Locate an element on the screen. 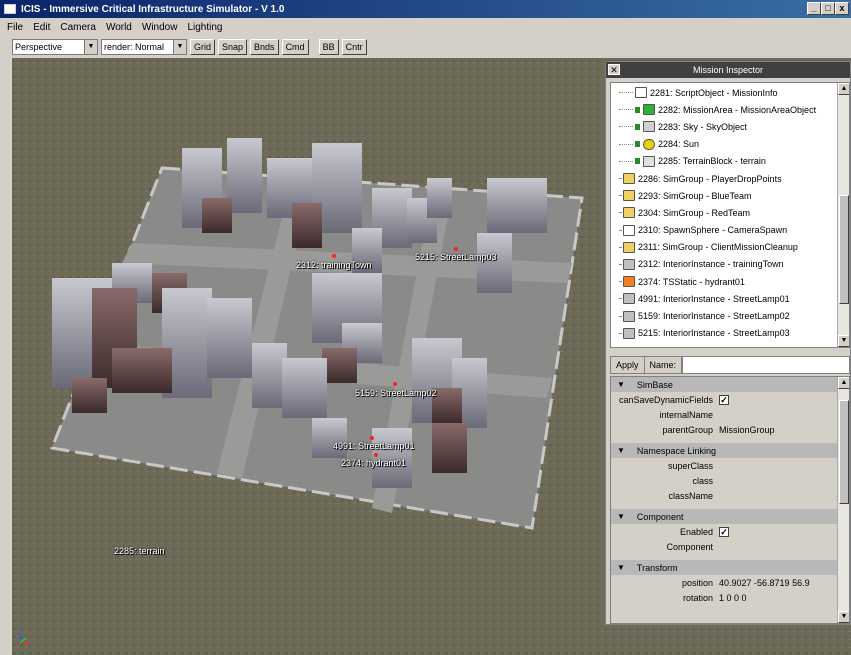  label-streetlamp02: 5159: StreetLamp02 is located at coordinates (396, 393).